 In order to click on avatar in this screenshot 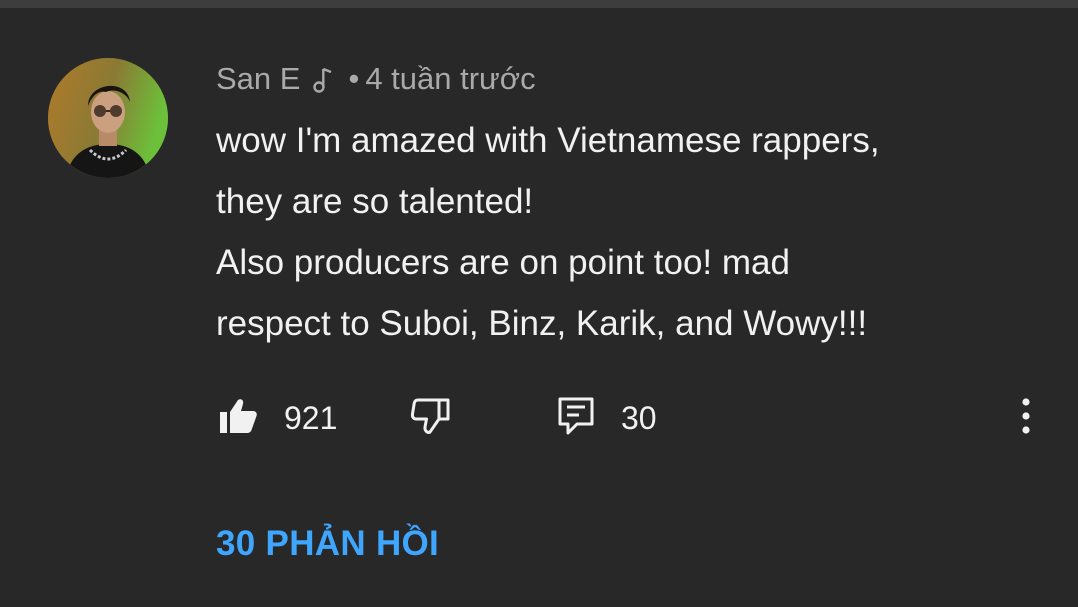, I will do `click(108, 118)`.